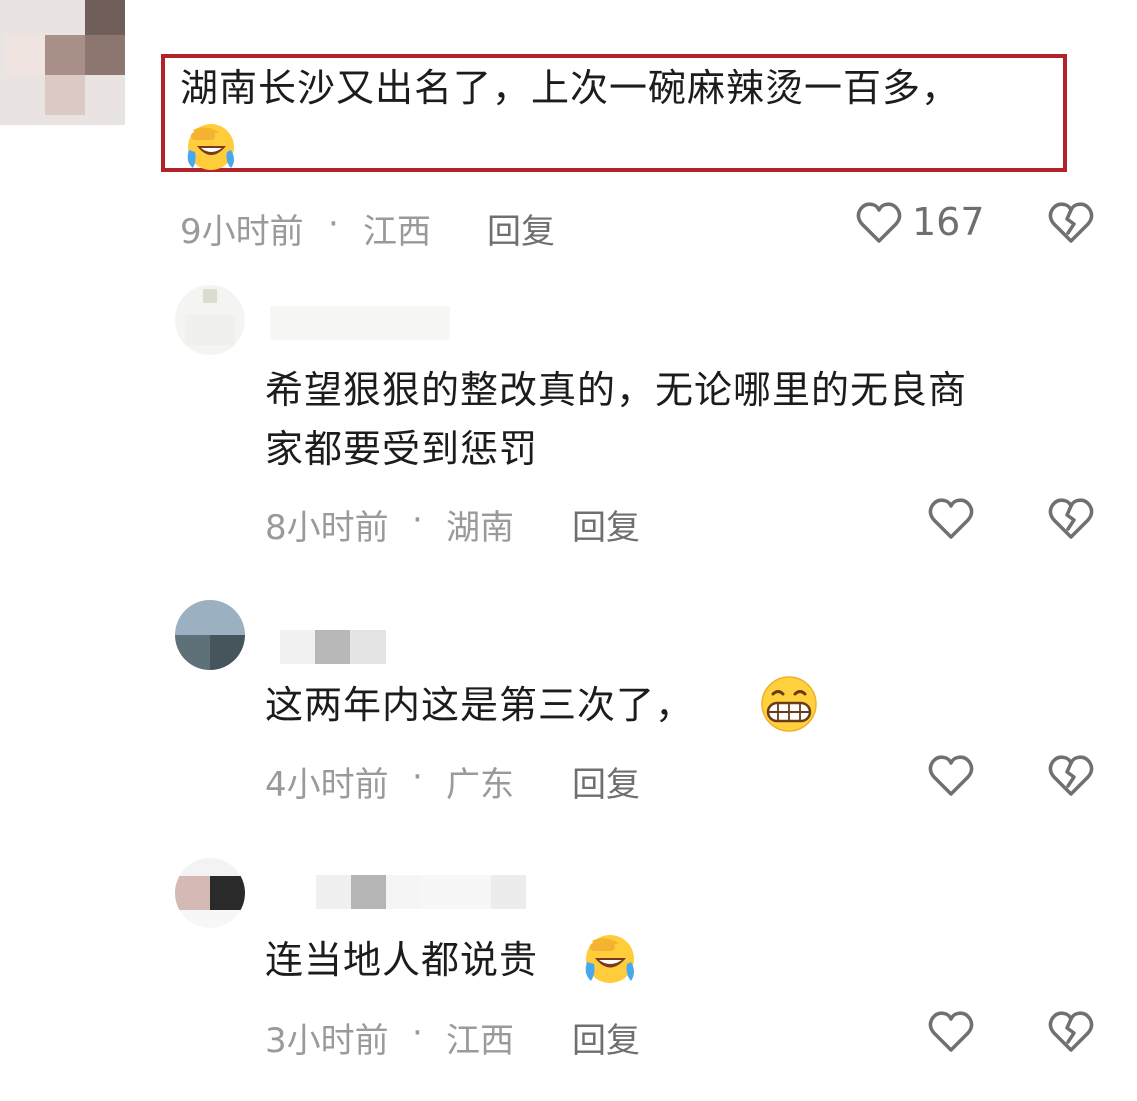 The image size is (1137, 1101). What do you see at coordinates (402, 960) in the screenshot?
I see `comment-text: 连当地人都说贵` at bounding box center [402, 960].